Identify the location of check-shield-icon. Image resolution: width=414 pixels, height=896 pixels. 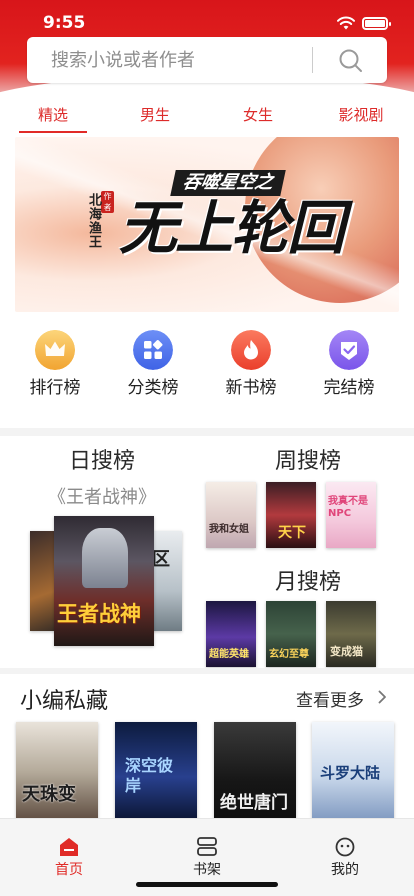
(349, 350).